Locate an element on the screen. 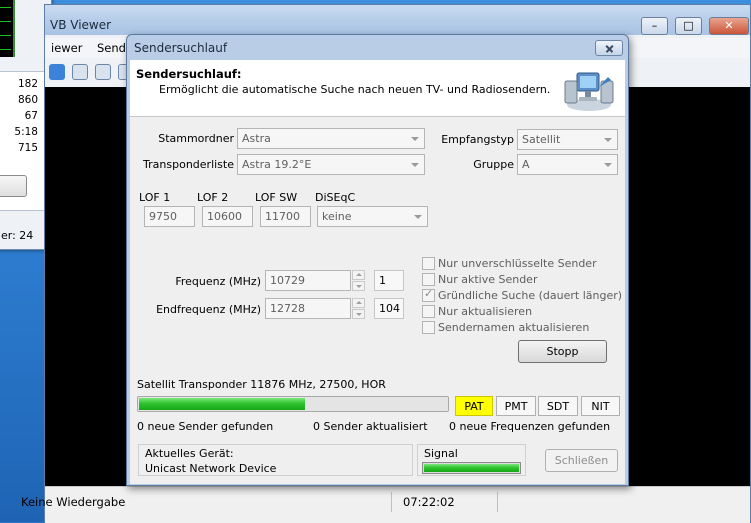 Image resolution: width=751 pixels, height=523 pixels. signal-group: Signal is located at coordinates (471, 460).